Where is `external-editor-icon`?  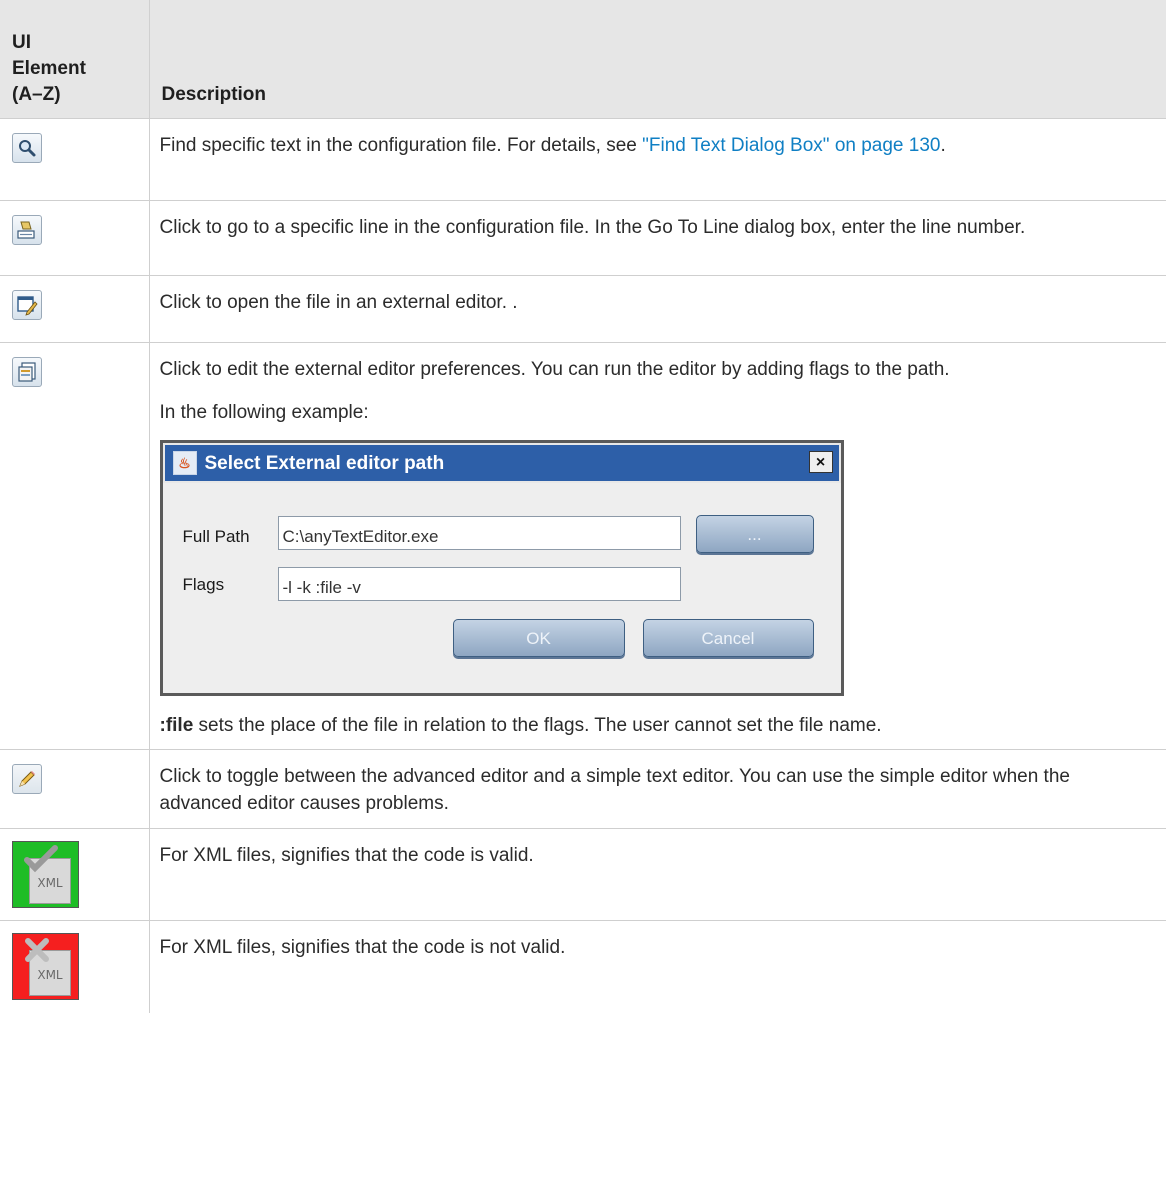
external-editor-icon is located at coordinates (27, 305).